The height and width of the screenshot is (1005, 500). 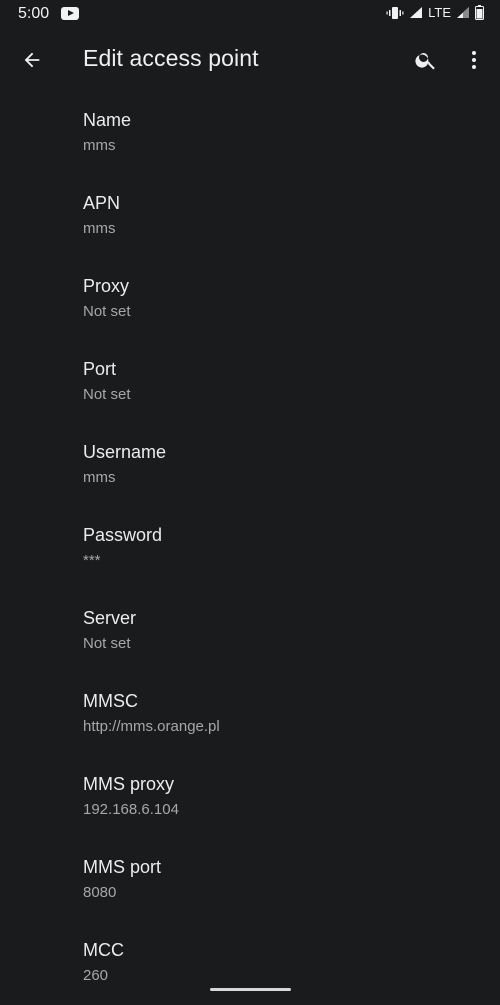 I want to click on more-vert-icon, so click(x=474, y=60).